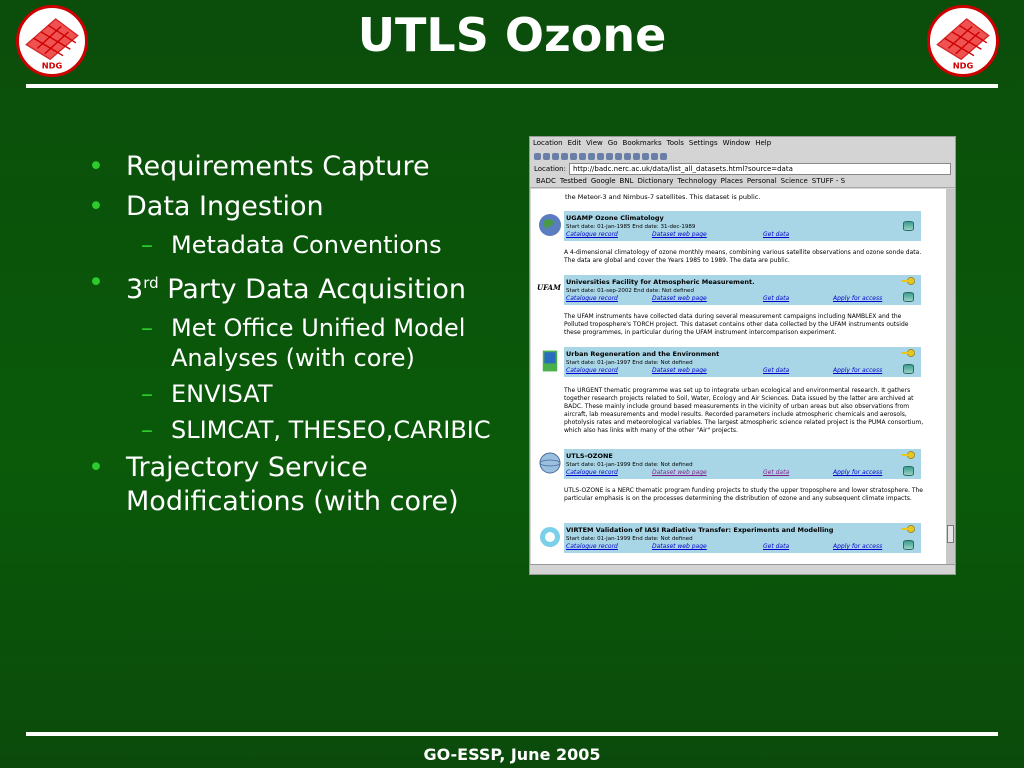 The height and width of the screenshot is (768, 1024). What do you see at coordinates (663, 156) in the screenshot?
I see `security-icon` at bounding box center [663, 156].